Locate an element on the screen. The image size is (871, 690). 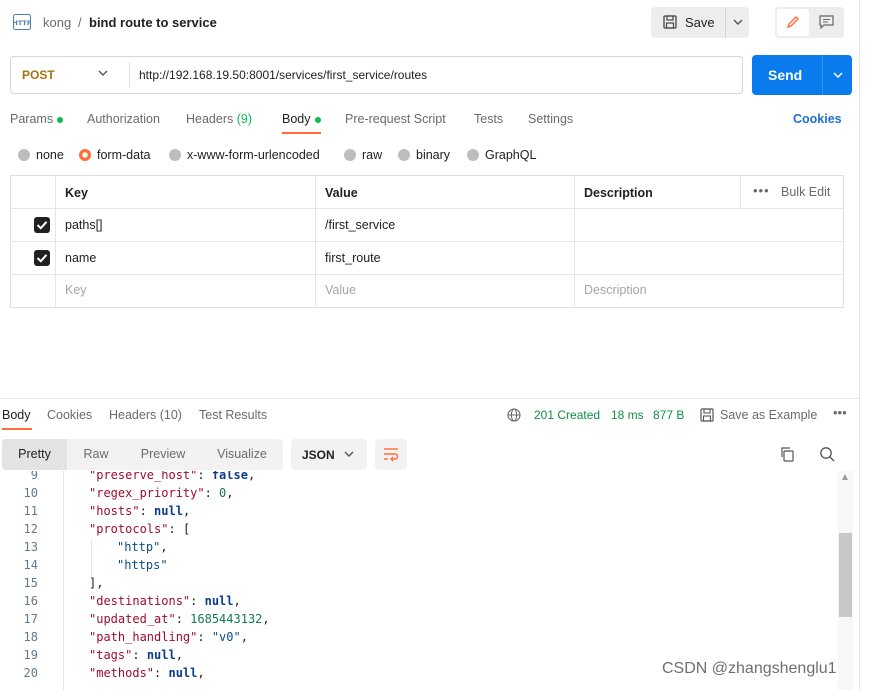
code-content: "protocols": [ is located at coordinates (139, 529).